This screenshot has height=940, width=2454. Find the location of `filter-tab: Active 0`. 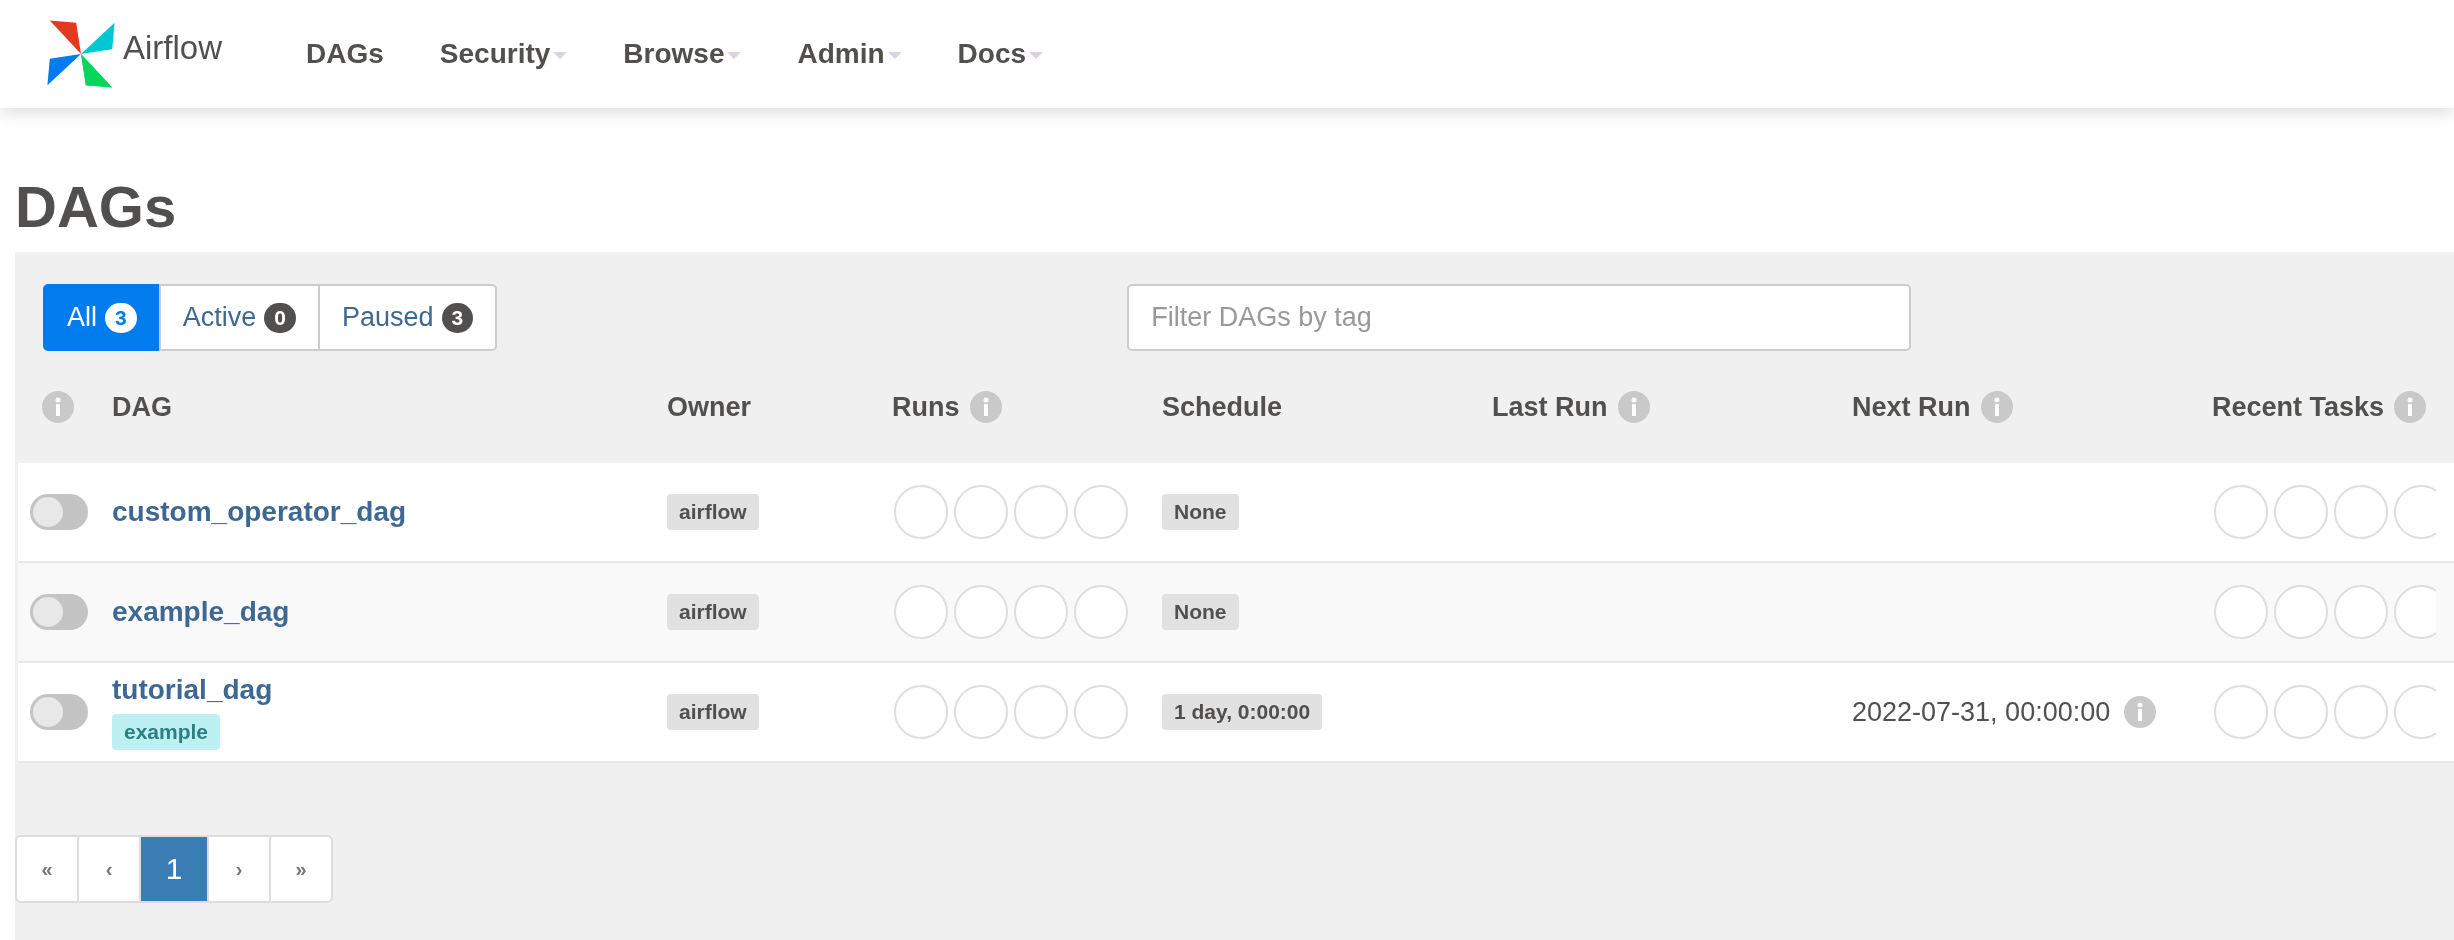

filter-tab: Active 0 is located at coordinates (239, 317).